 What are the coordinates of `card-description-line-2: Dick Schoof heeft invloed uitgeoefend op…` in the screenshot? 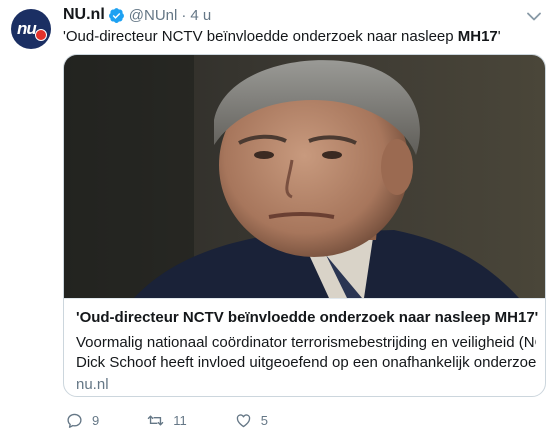 It's located at (306, 362).